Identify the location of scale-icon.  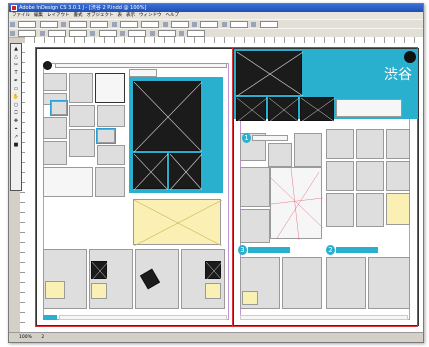
(114, 24).